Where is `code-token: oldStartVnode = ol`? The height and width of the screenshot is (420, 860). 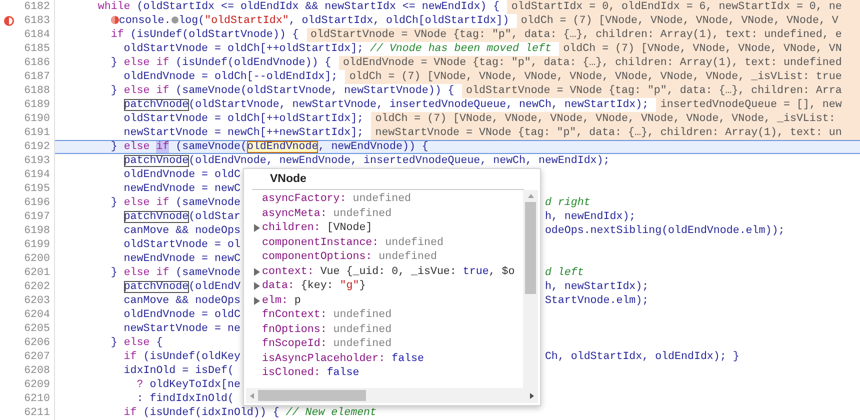
code-token: oldStartVnode = ol is located at coordinates (182, 245).